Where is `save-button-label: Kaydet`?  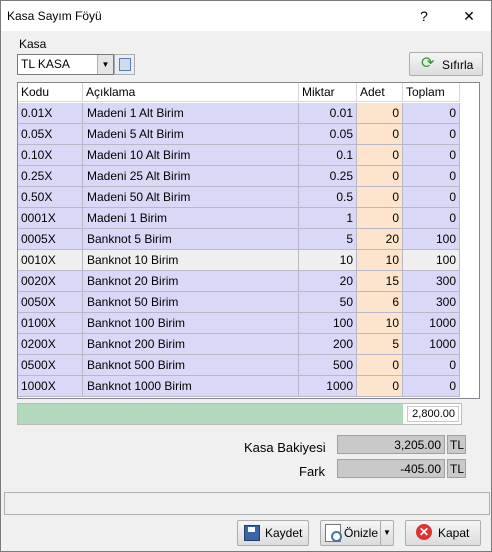
save-button-label: Kaydet is located at coordinates (284, 533).